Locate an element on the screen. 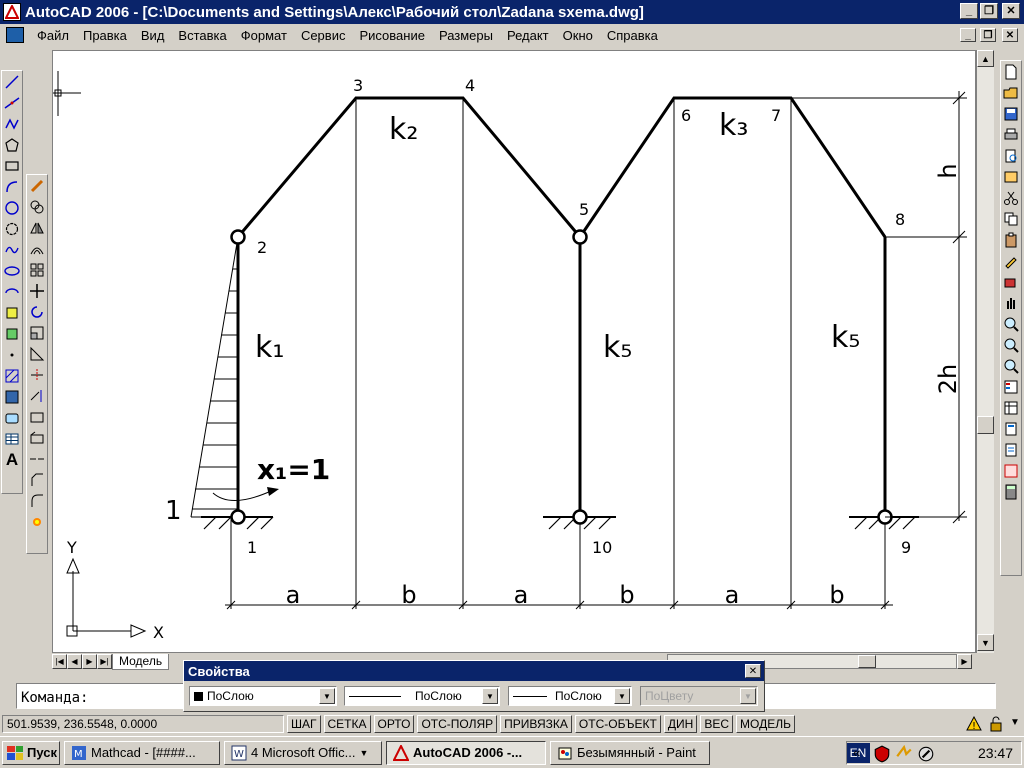 Image resolution: width=1024 pixels, height=768 pixels. ellipse-tool-icon is located at coordinates (12, 270).